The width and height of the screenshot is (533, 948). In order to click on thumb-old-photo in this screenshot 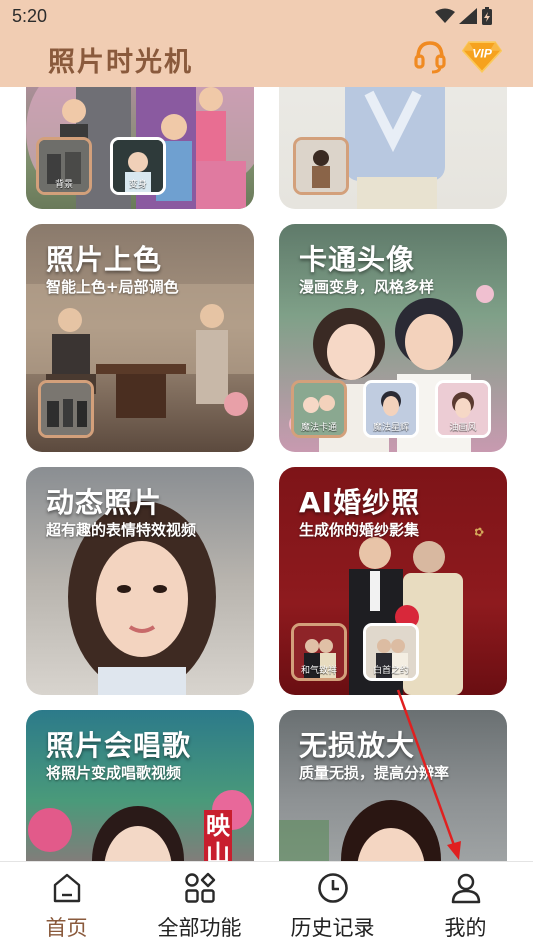, I will do `click(66, 409)`.